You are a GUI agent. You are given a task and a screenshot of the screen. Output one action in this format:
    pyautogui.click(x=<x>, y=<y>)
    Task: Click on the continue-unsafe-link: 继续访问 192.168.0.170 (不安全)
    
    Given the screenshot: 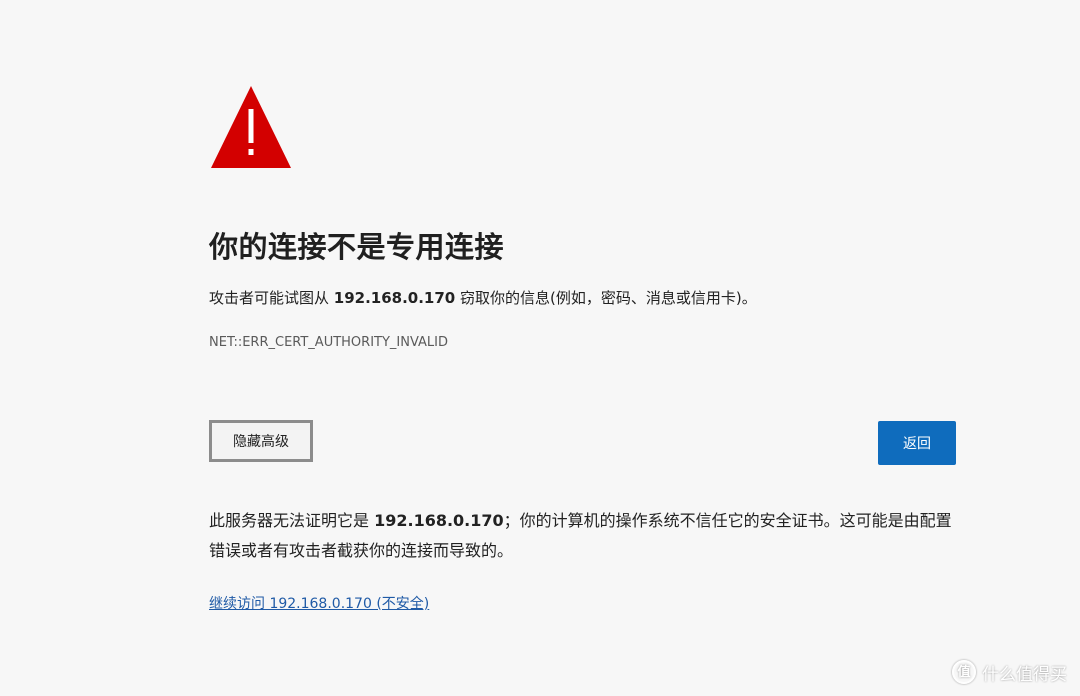 What is the action you would take?
    pyautogui.click(x=319, y=604)
    